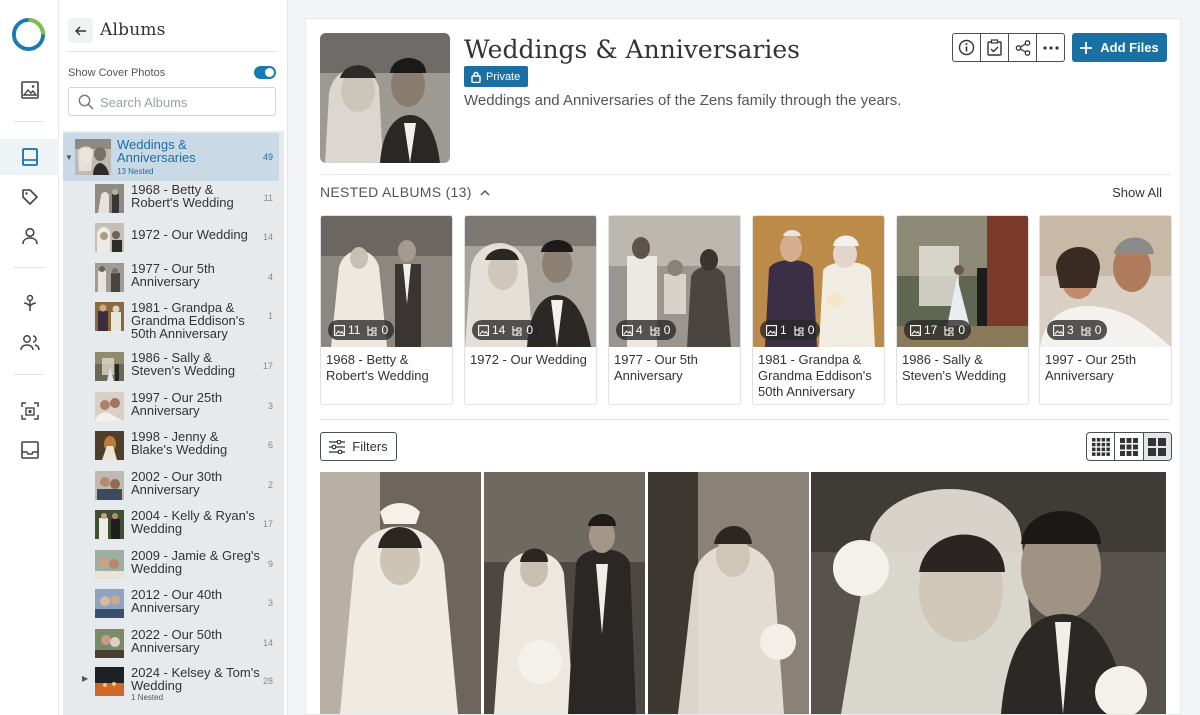  Describe the element at coordinates (267, 681) in the screenshot. I see `photo-count: 28` at that location.